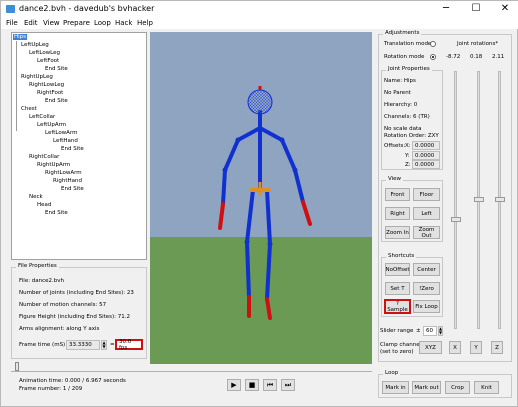 This screenshot has height=407, width=518. I want to click on joint-properties-title: Joint Properties, so click(409, 69).